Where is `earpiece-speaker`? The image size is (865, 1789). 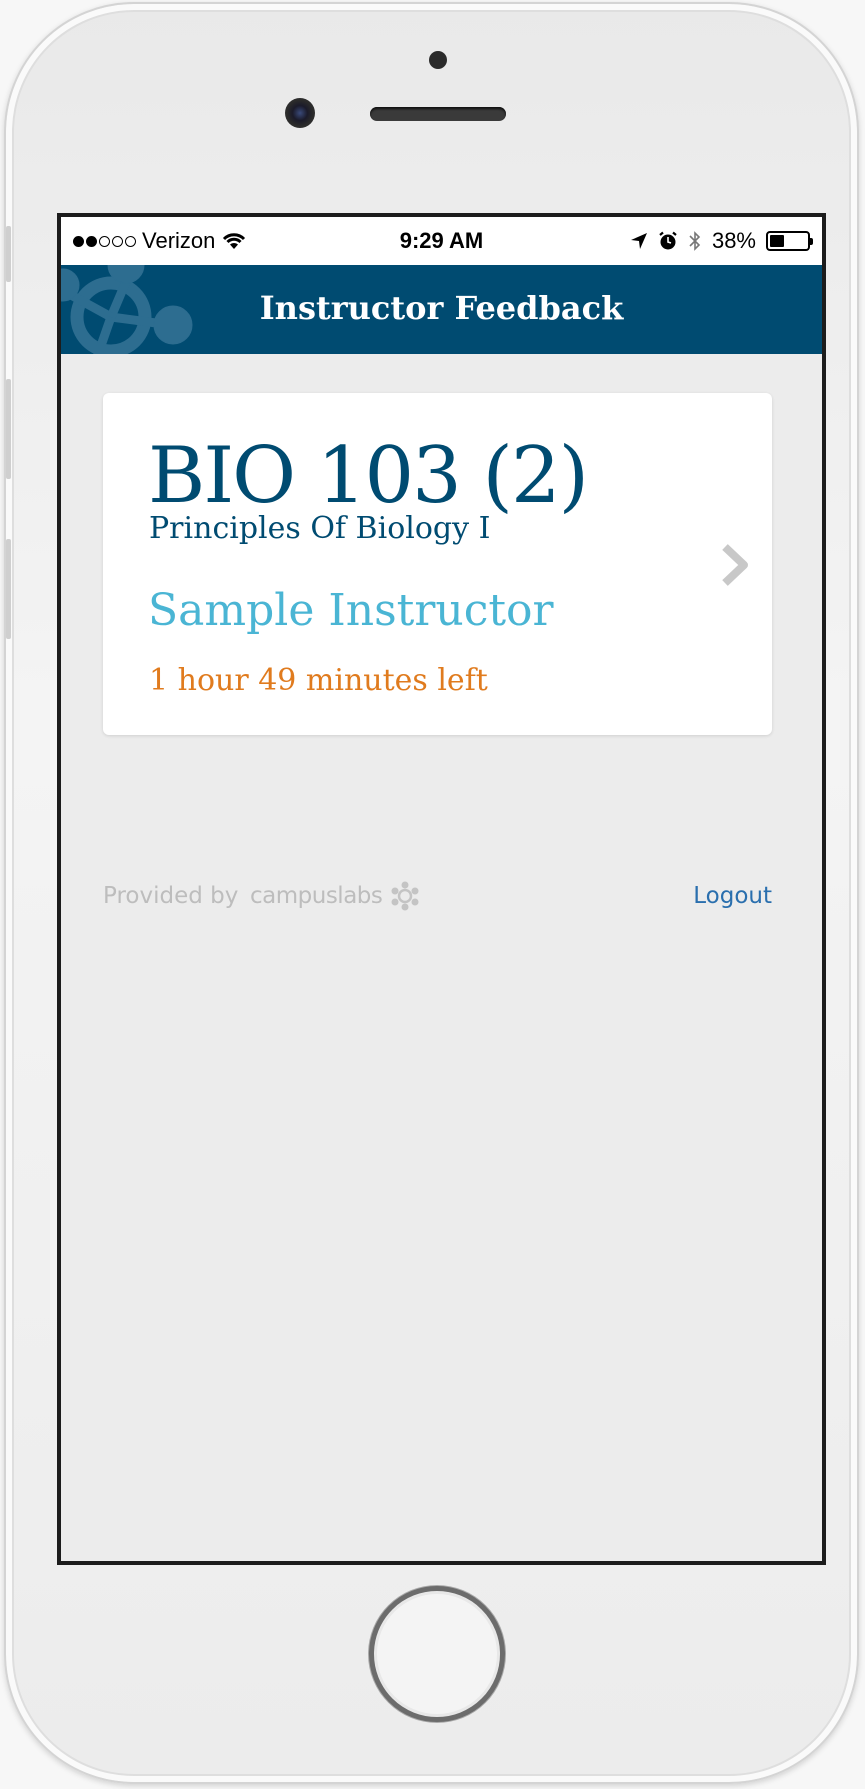 earpiece-speaker is located at coordinates (438, 114).